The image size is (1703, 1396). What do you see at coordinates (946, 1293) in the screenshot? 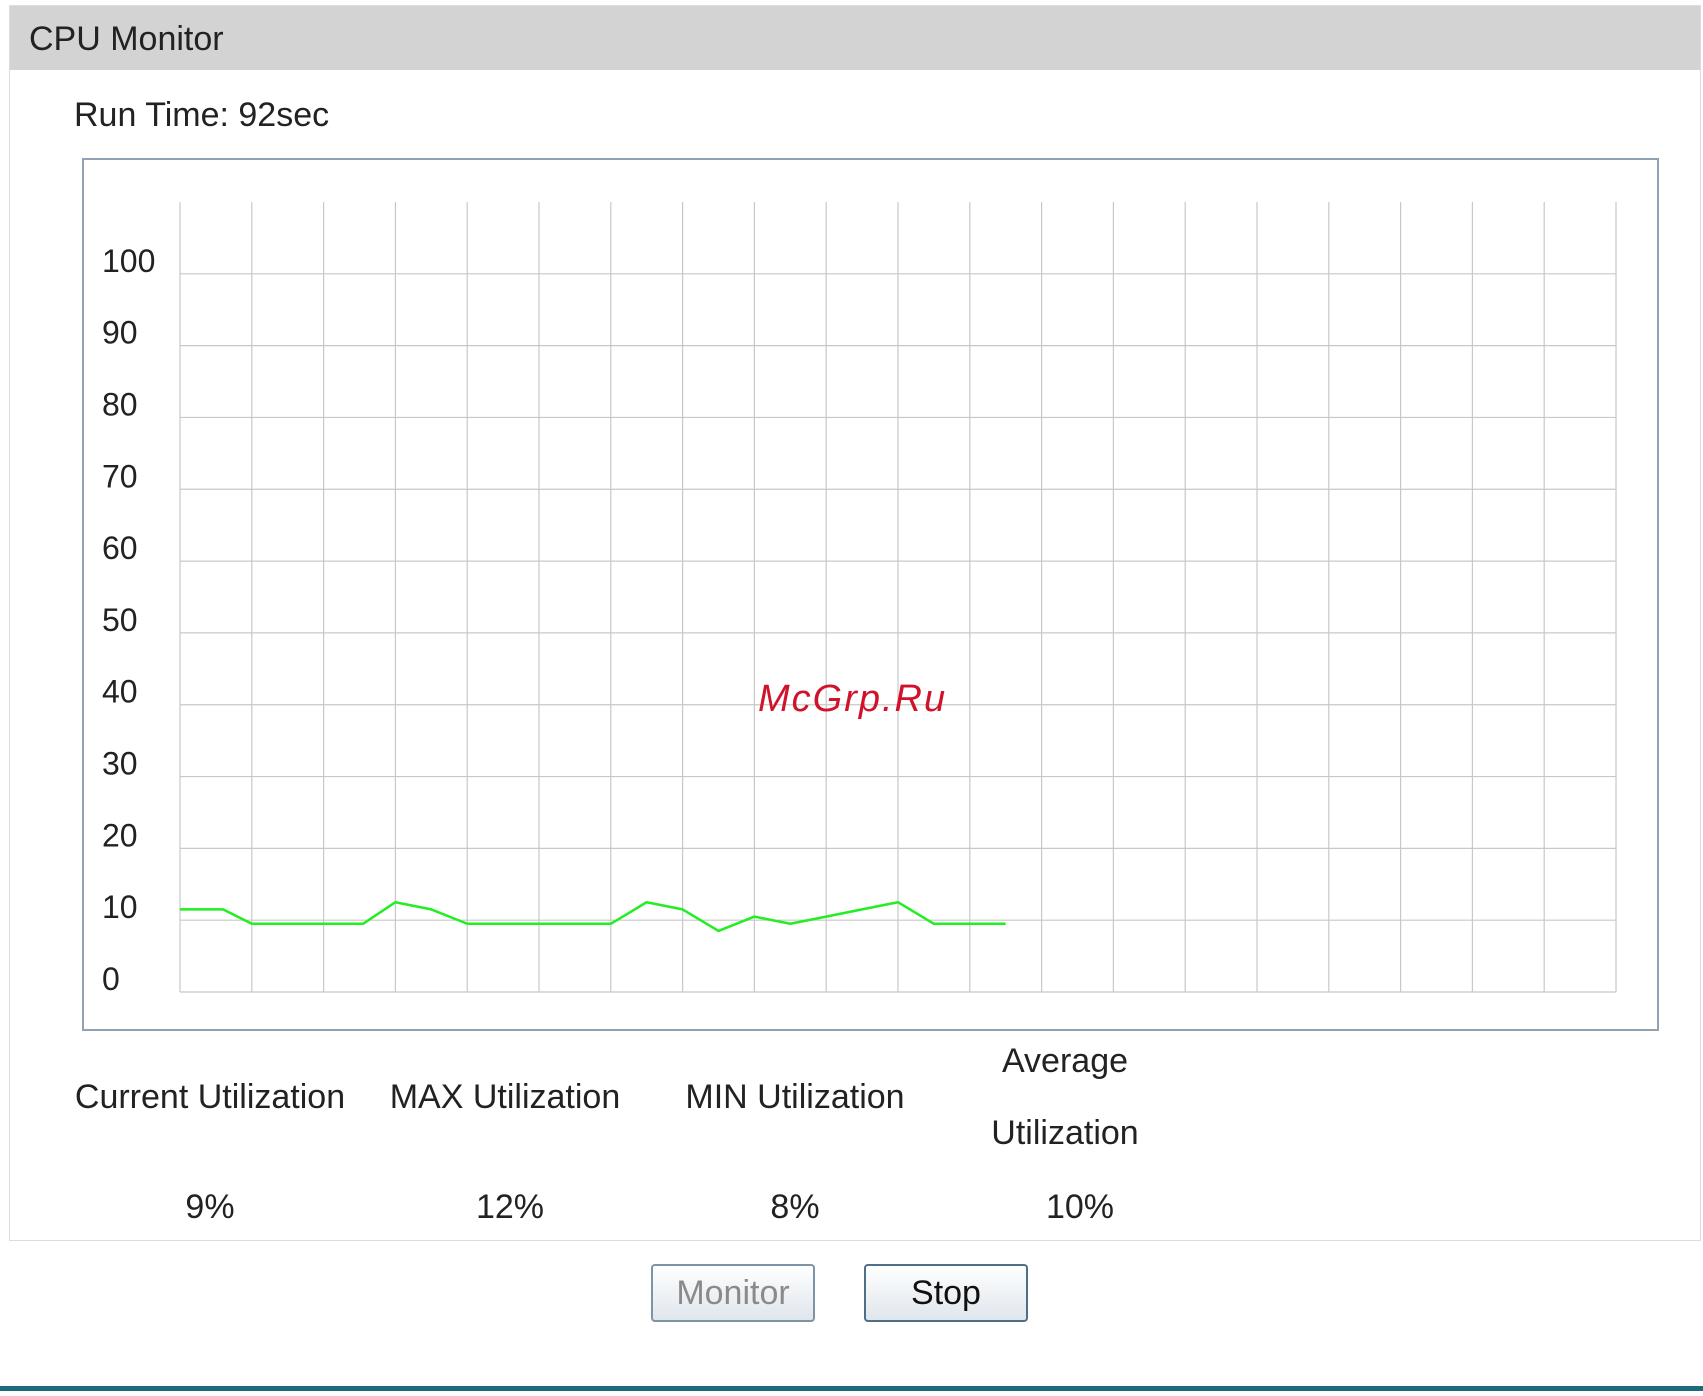
I see `stop-button: Stop` at bounding box center [946, 1293].